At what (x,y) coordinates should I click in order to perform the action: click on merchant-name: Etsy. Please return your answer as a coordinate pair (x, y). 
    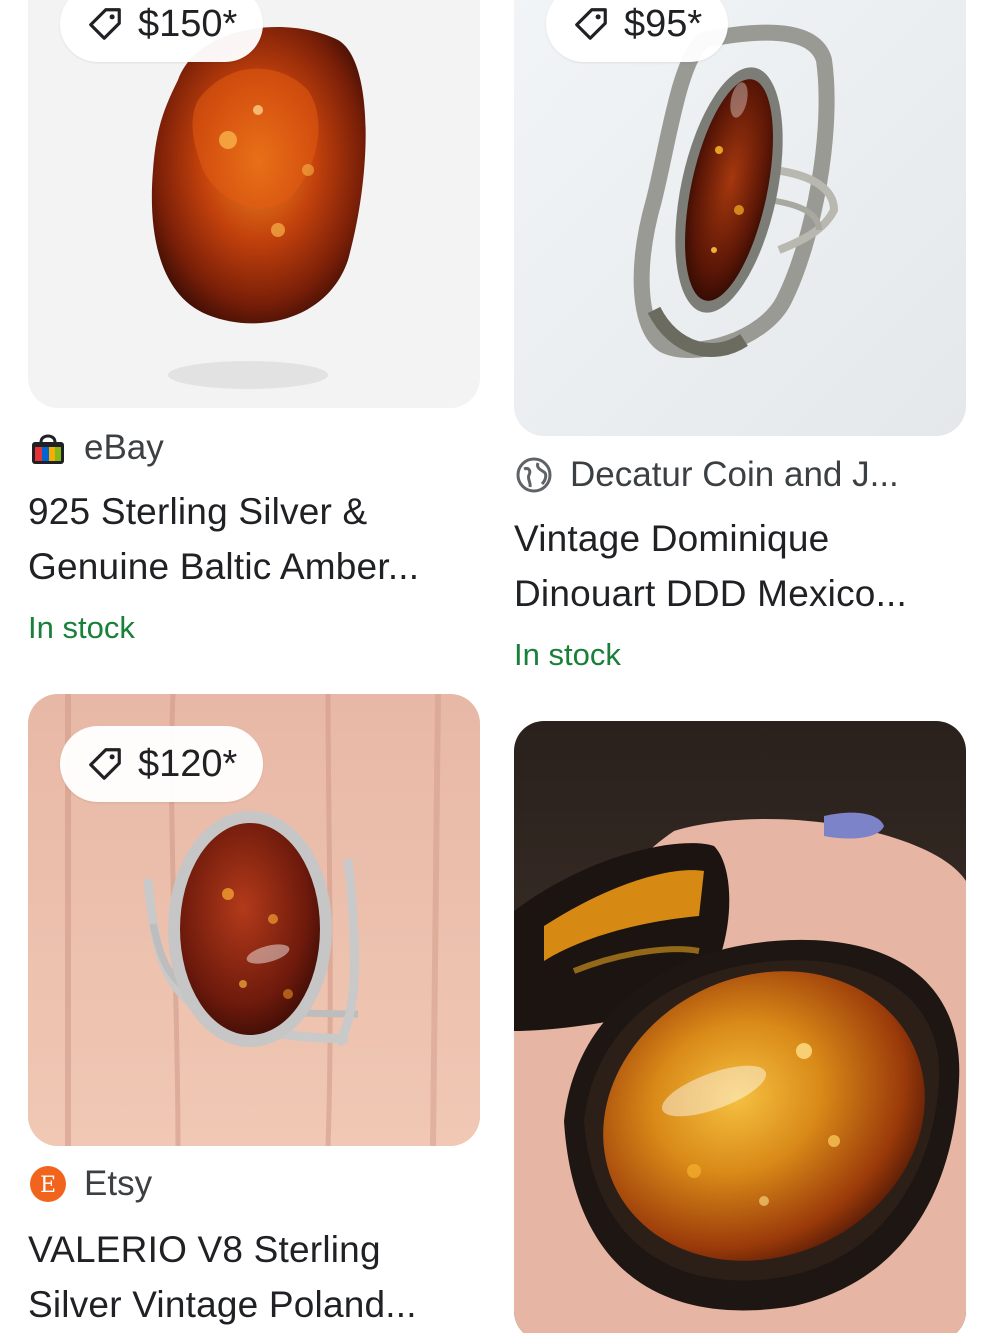
    Looking at the image, I should click on (118, 1183).